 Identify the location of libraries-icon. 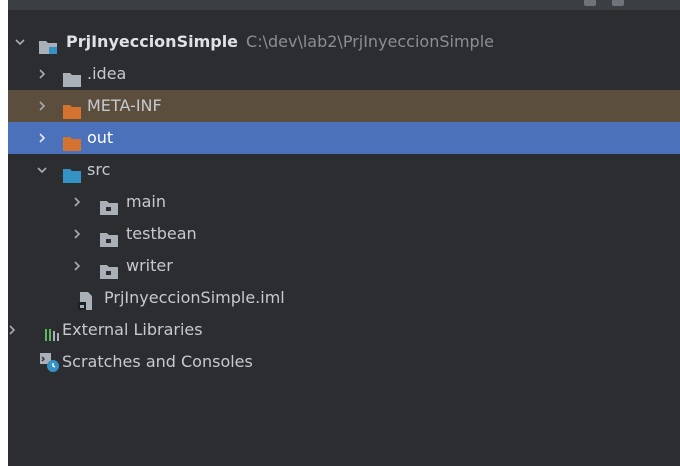
(53, 331).